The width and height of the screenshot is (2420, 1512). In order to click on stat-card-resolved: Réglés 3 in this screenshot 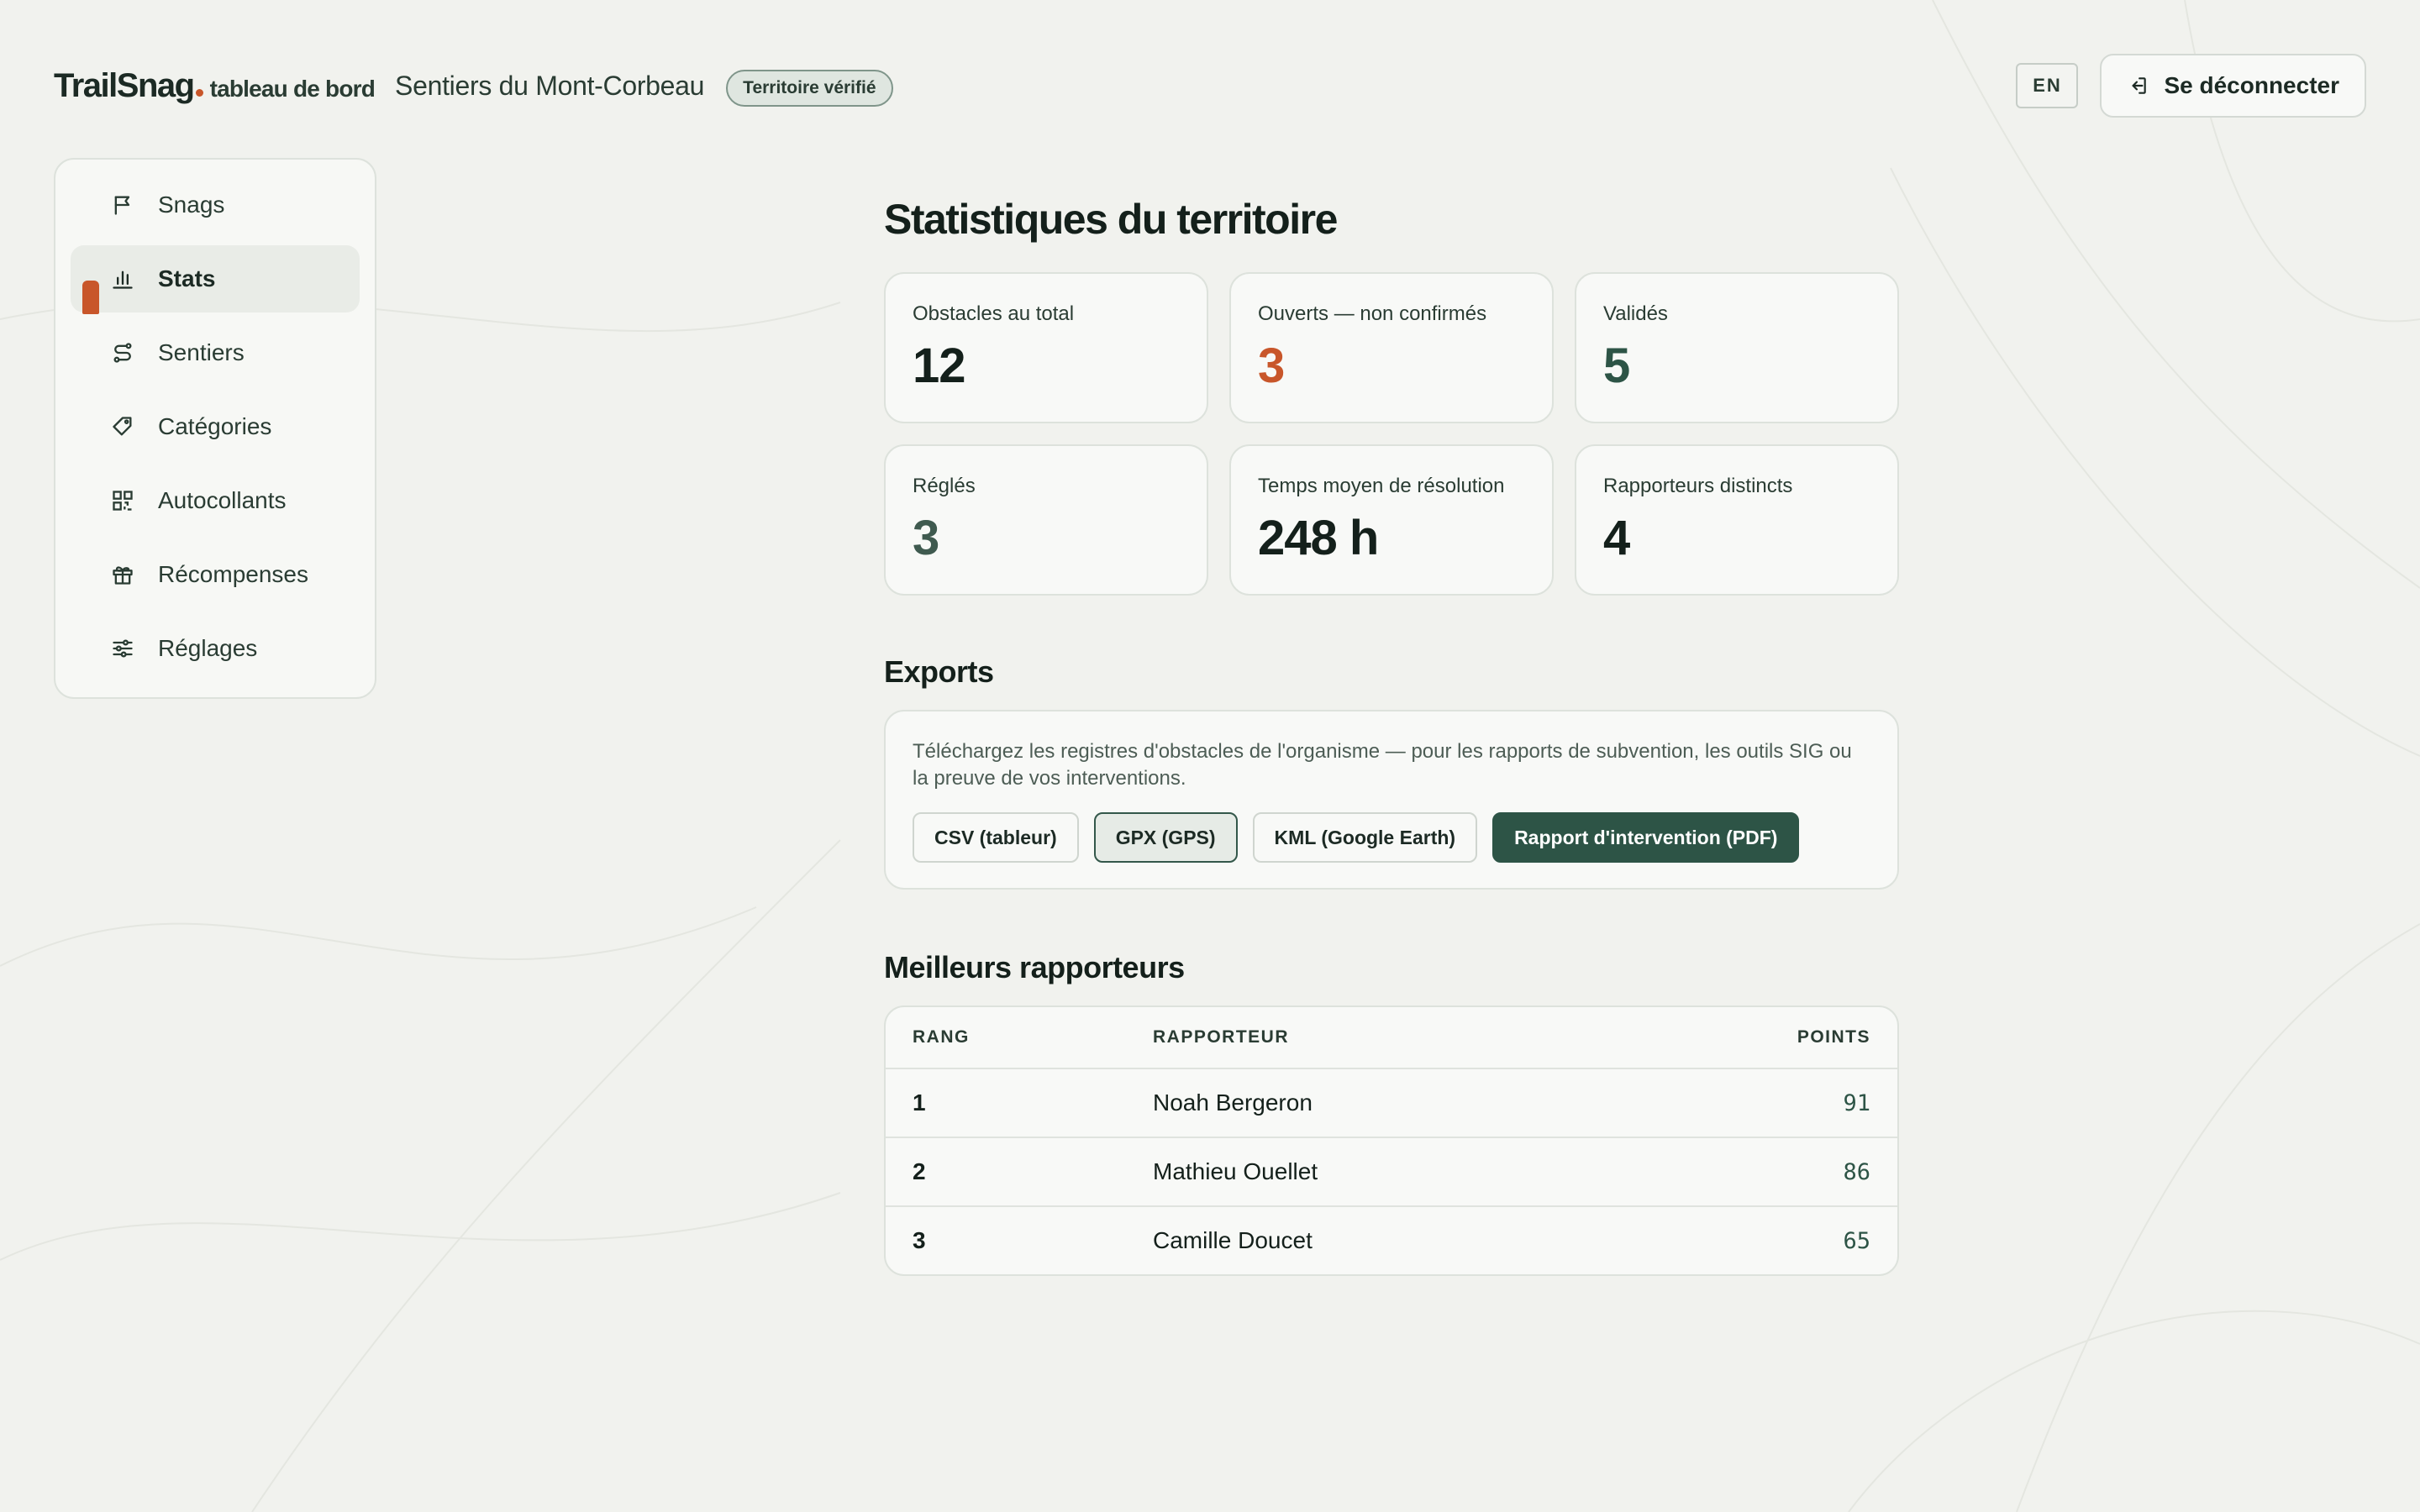, I will do `click(1046, 520)`.